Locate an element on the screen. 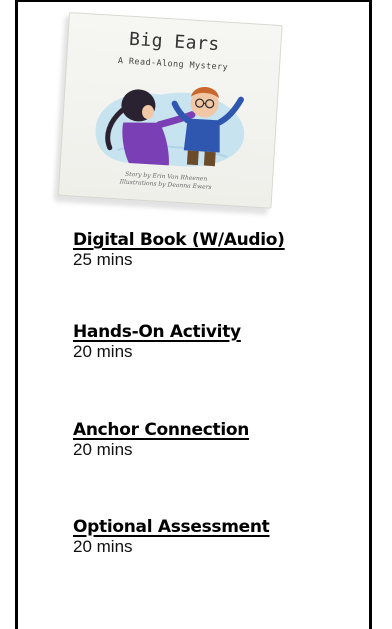 The width and height of the screenshot is (392, 629). activity-title-link: Optional Assessment is located at coordinates (171, 527).